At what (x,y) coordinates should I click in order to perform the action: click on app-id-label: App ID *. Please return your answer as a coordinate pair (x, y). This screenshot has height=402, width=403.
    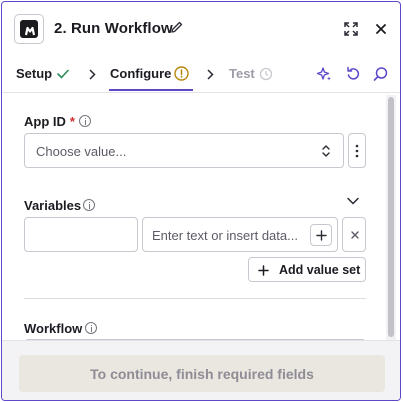
    Looking at the image, I should click on (49, 121).